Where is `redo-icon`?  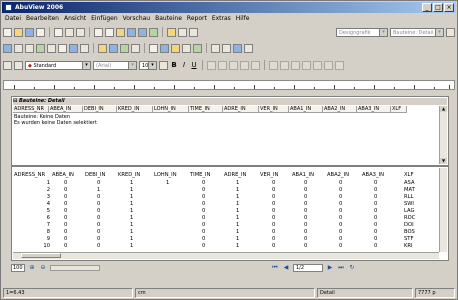
redo-icon is located at coordinates (80, 32).